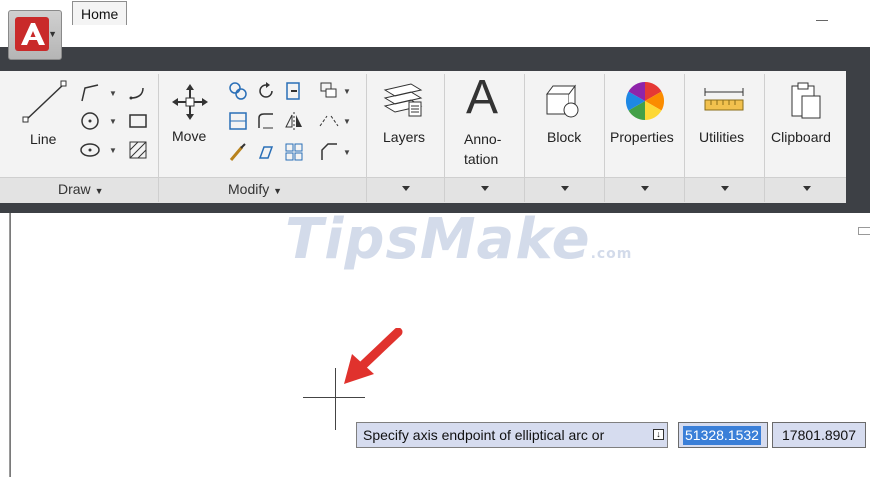 The height and width of the screenshot is (477, 870). What do you see at coordinates (113, 121) in the screenshot?
I see `circle-dropdown-icon: ▼` at bounding box center [113, 121].